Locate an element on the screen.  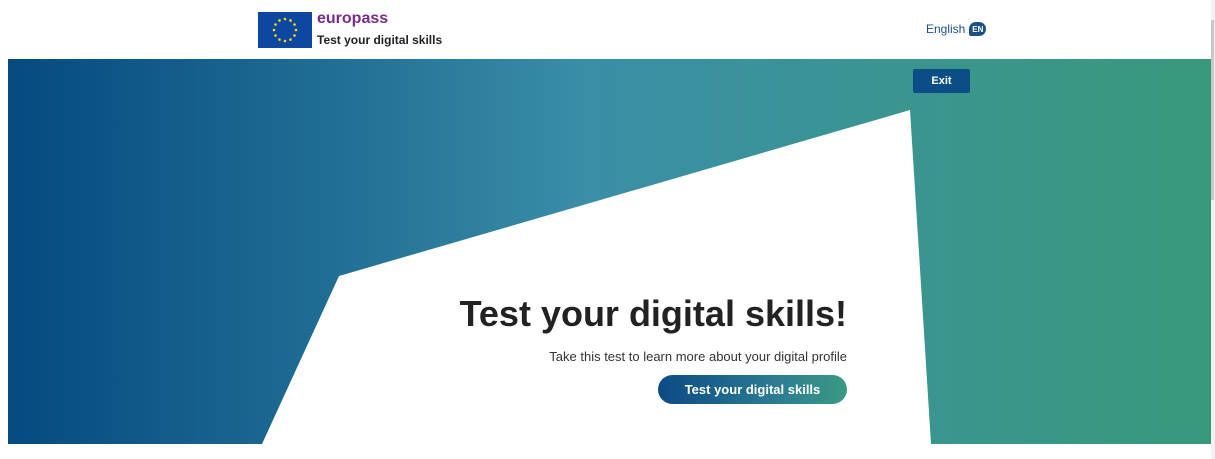
exit-button: Exit is located at coordinates (941, 81).